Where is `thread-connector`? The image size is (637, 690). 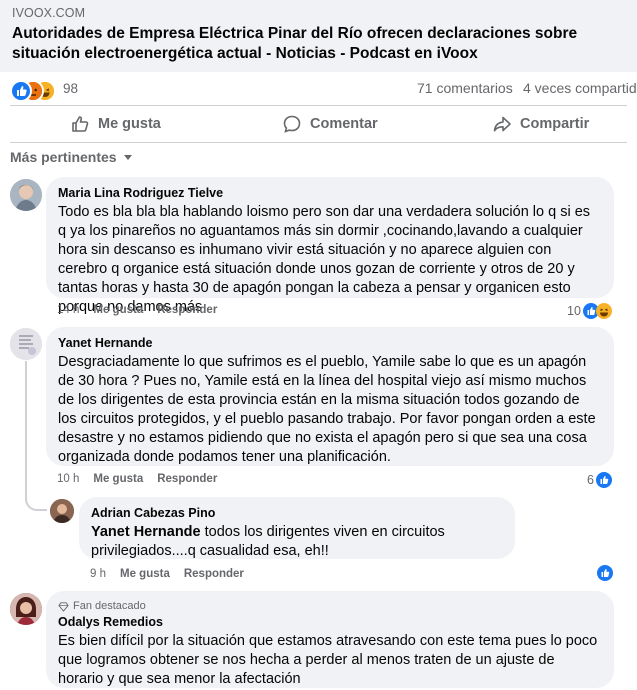 thread-connector is located at coordinates (36, 436).